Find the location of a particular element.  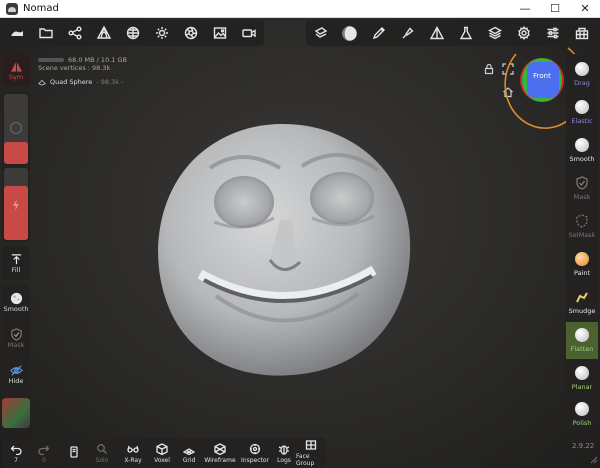

tool-selmask: SelMask is located at coordinates (582, 226).